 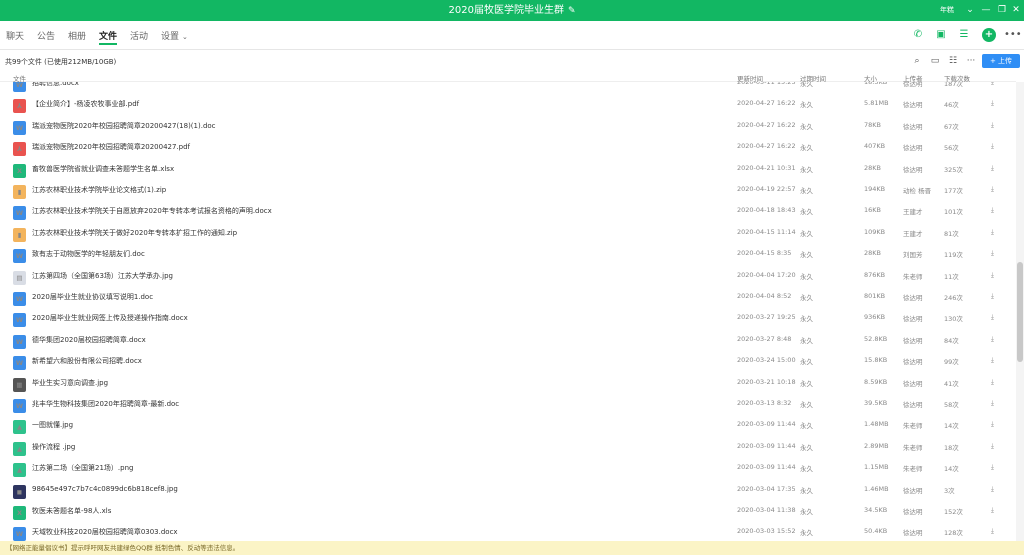 I want to click on user-name: 年糕, so click(x=947, y=10).